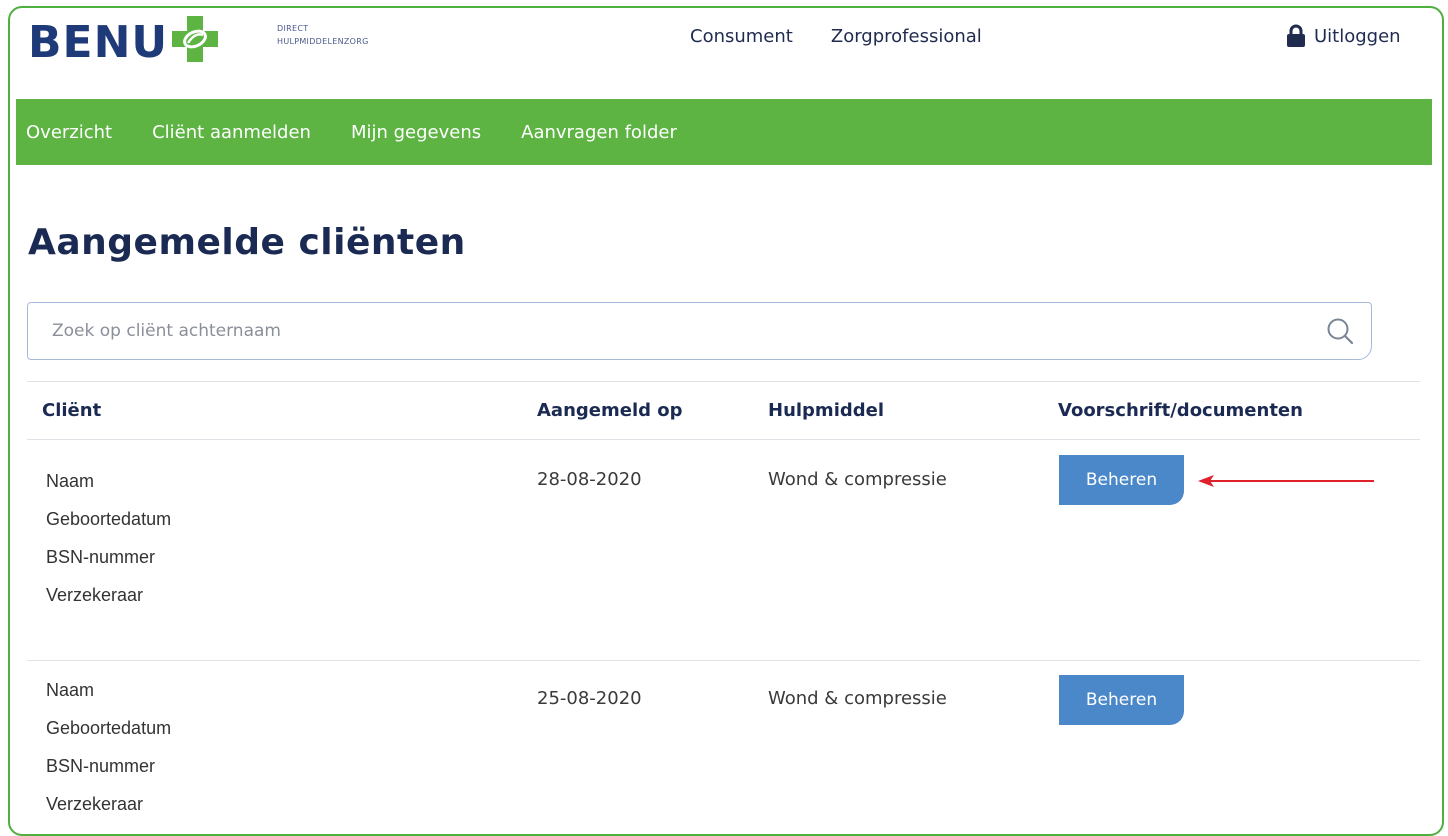 Image resolution: width=1448 pixels, height=836 pixels. What do you see at coordinates (293, 28) in the screenshot?
I see `tagline-line1: DIRECT` at bounding box center [293, 28].